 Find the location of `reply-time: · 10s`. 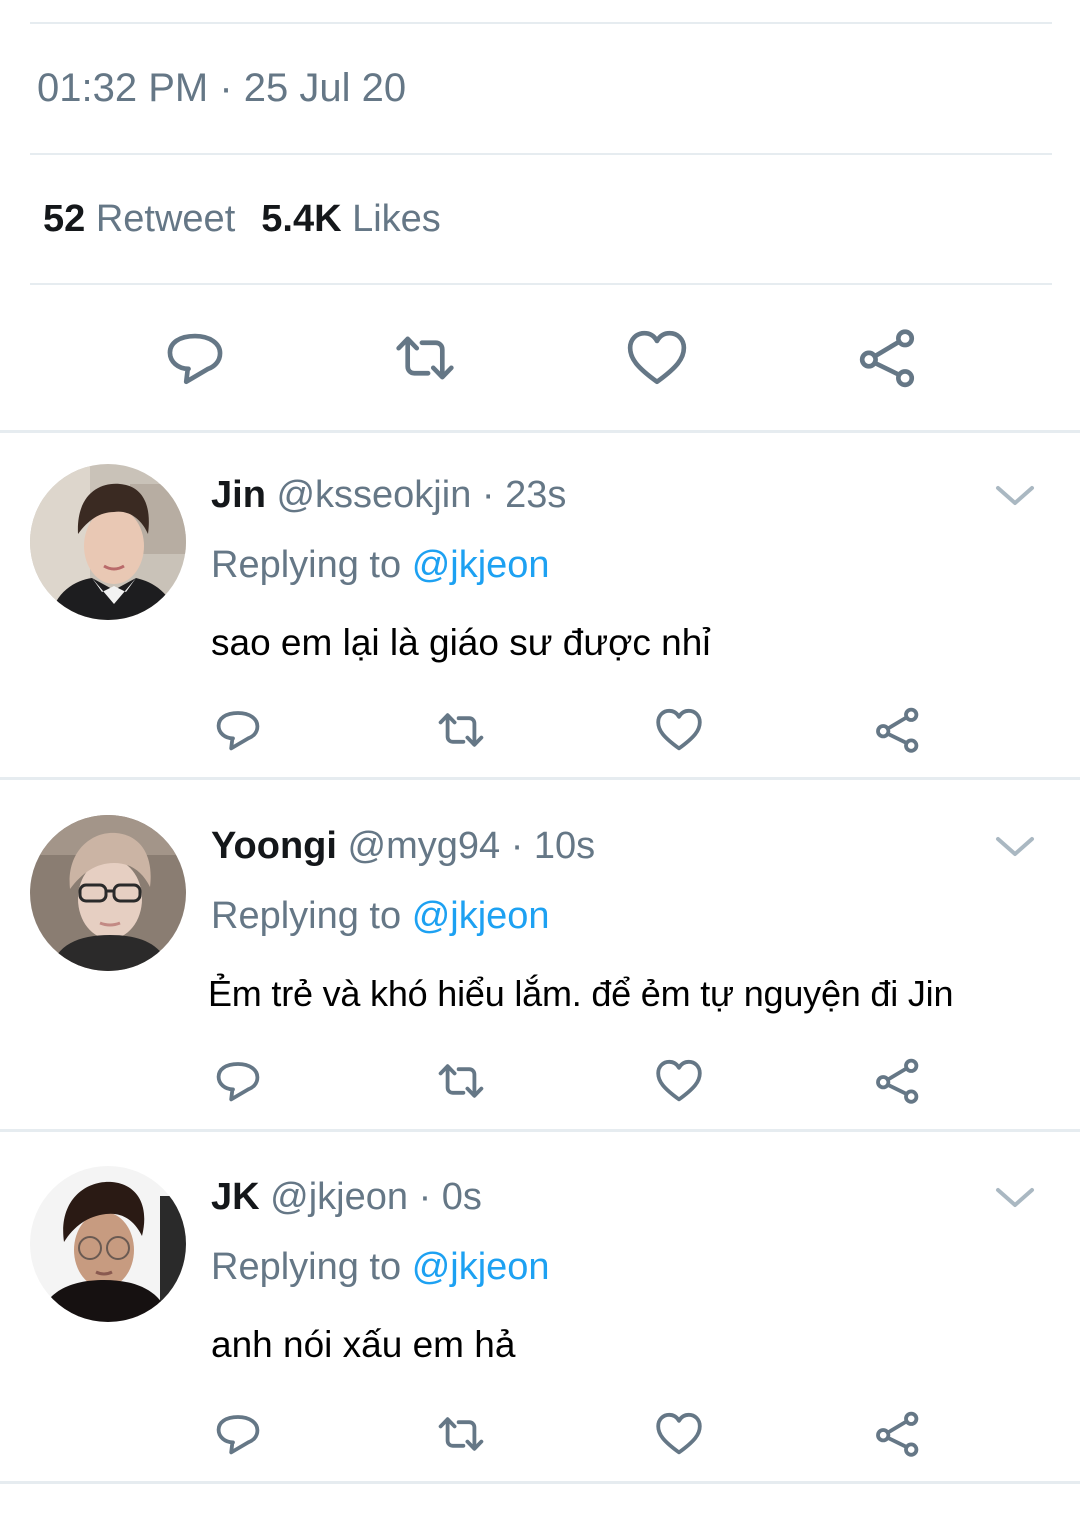

reply-time: · 10s is located at coordinates (553, 846).